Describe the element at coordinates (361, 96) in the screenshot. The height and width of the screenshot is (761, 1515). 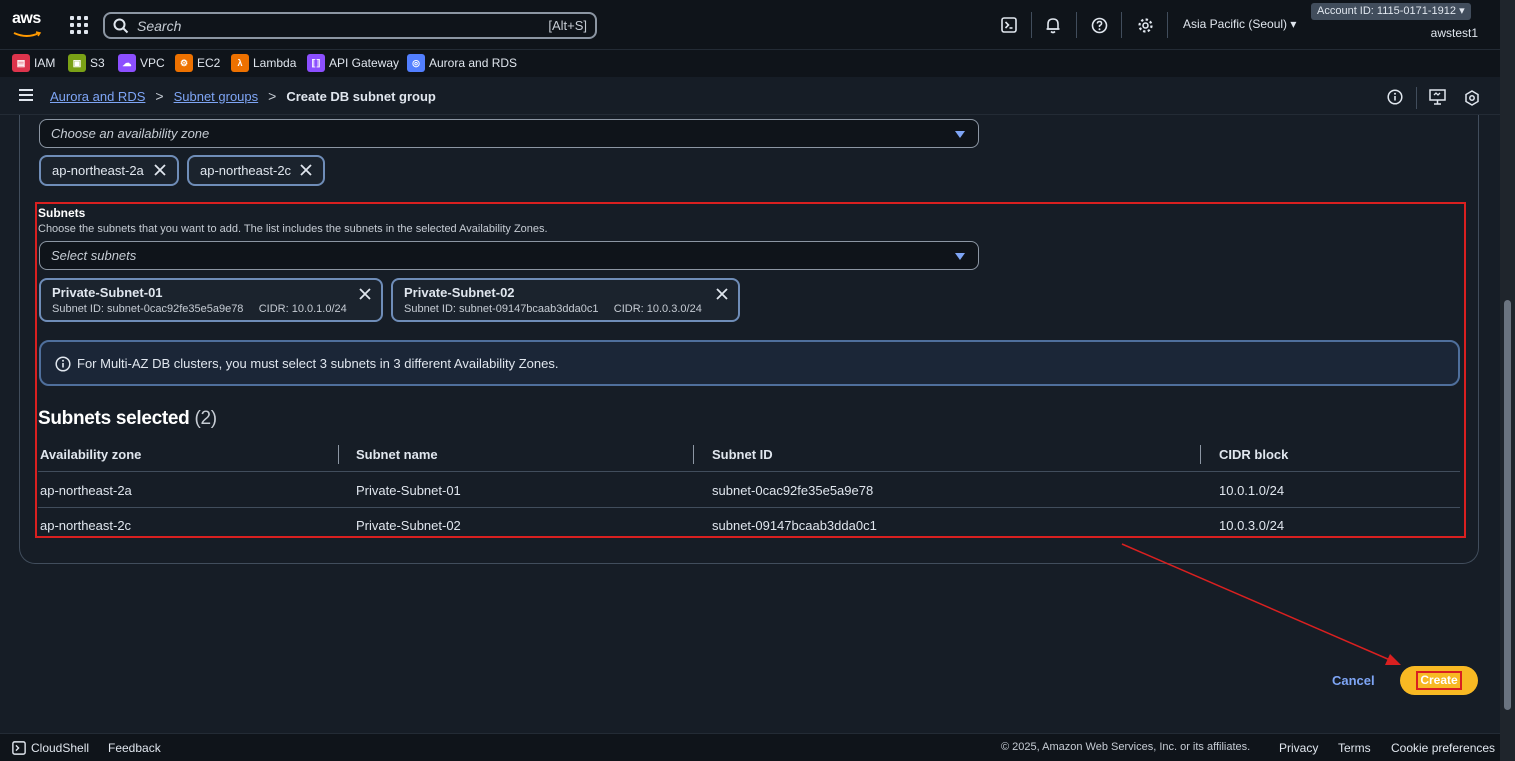
I see `breadcrumb-current: Create DB subnet group` at that location.